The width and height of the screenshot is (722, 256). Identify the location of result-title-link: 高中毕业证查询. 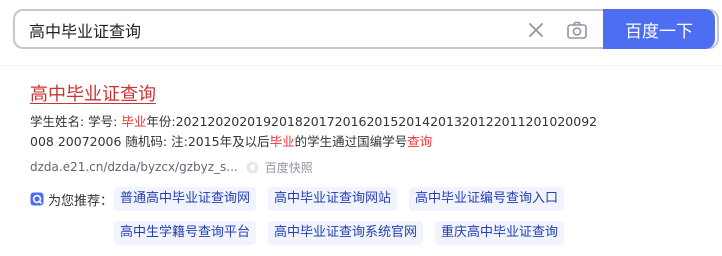
(93, 95).